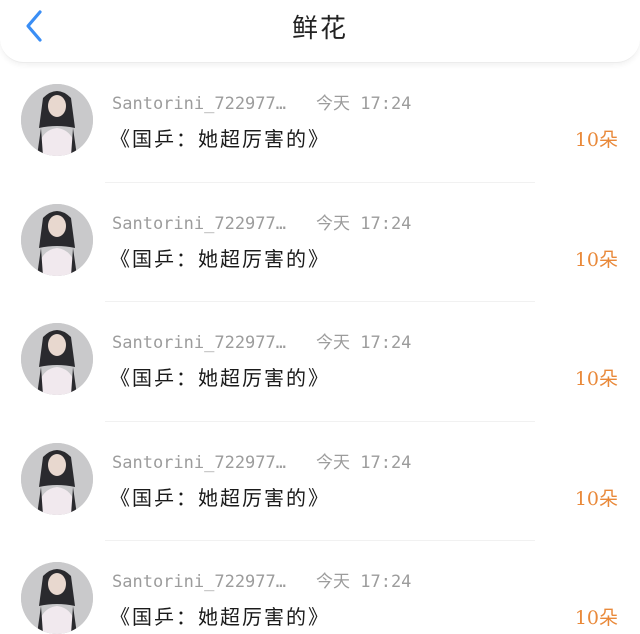  What do you see at coordinates (319, 29) in the screenshot?
I see `page-title: 鲜花` at bounding box center [319, 29].